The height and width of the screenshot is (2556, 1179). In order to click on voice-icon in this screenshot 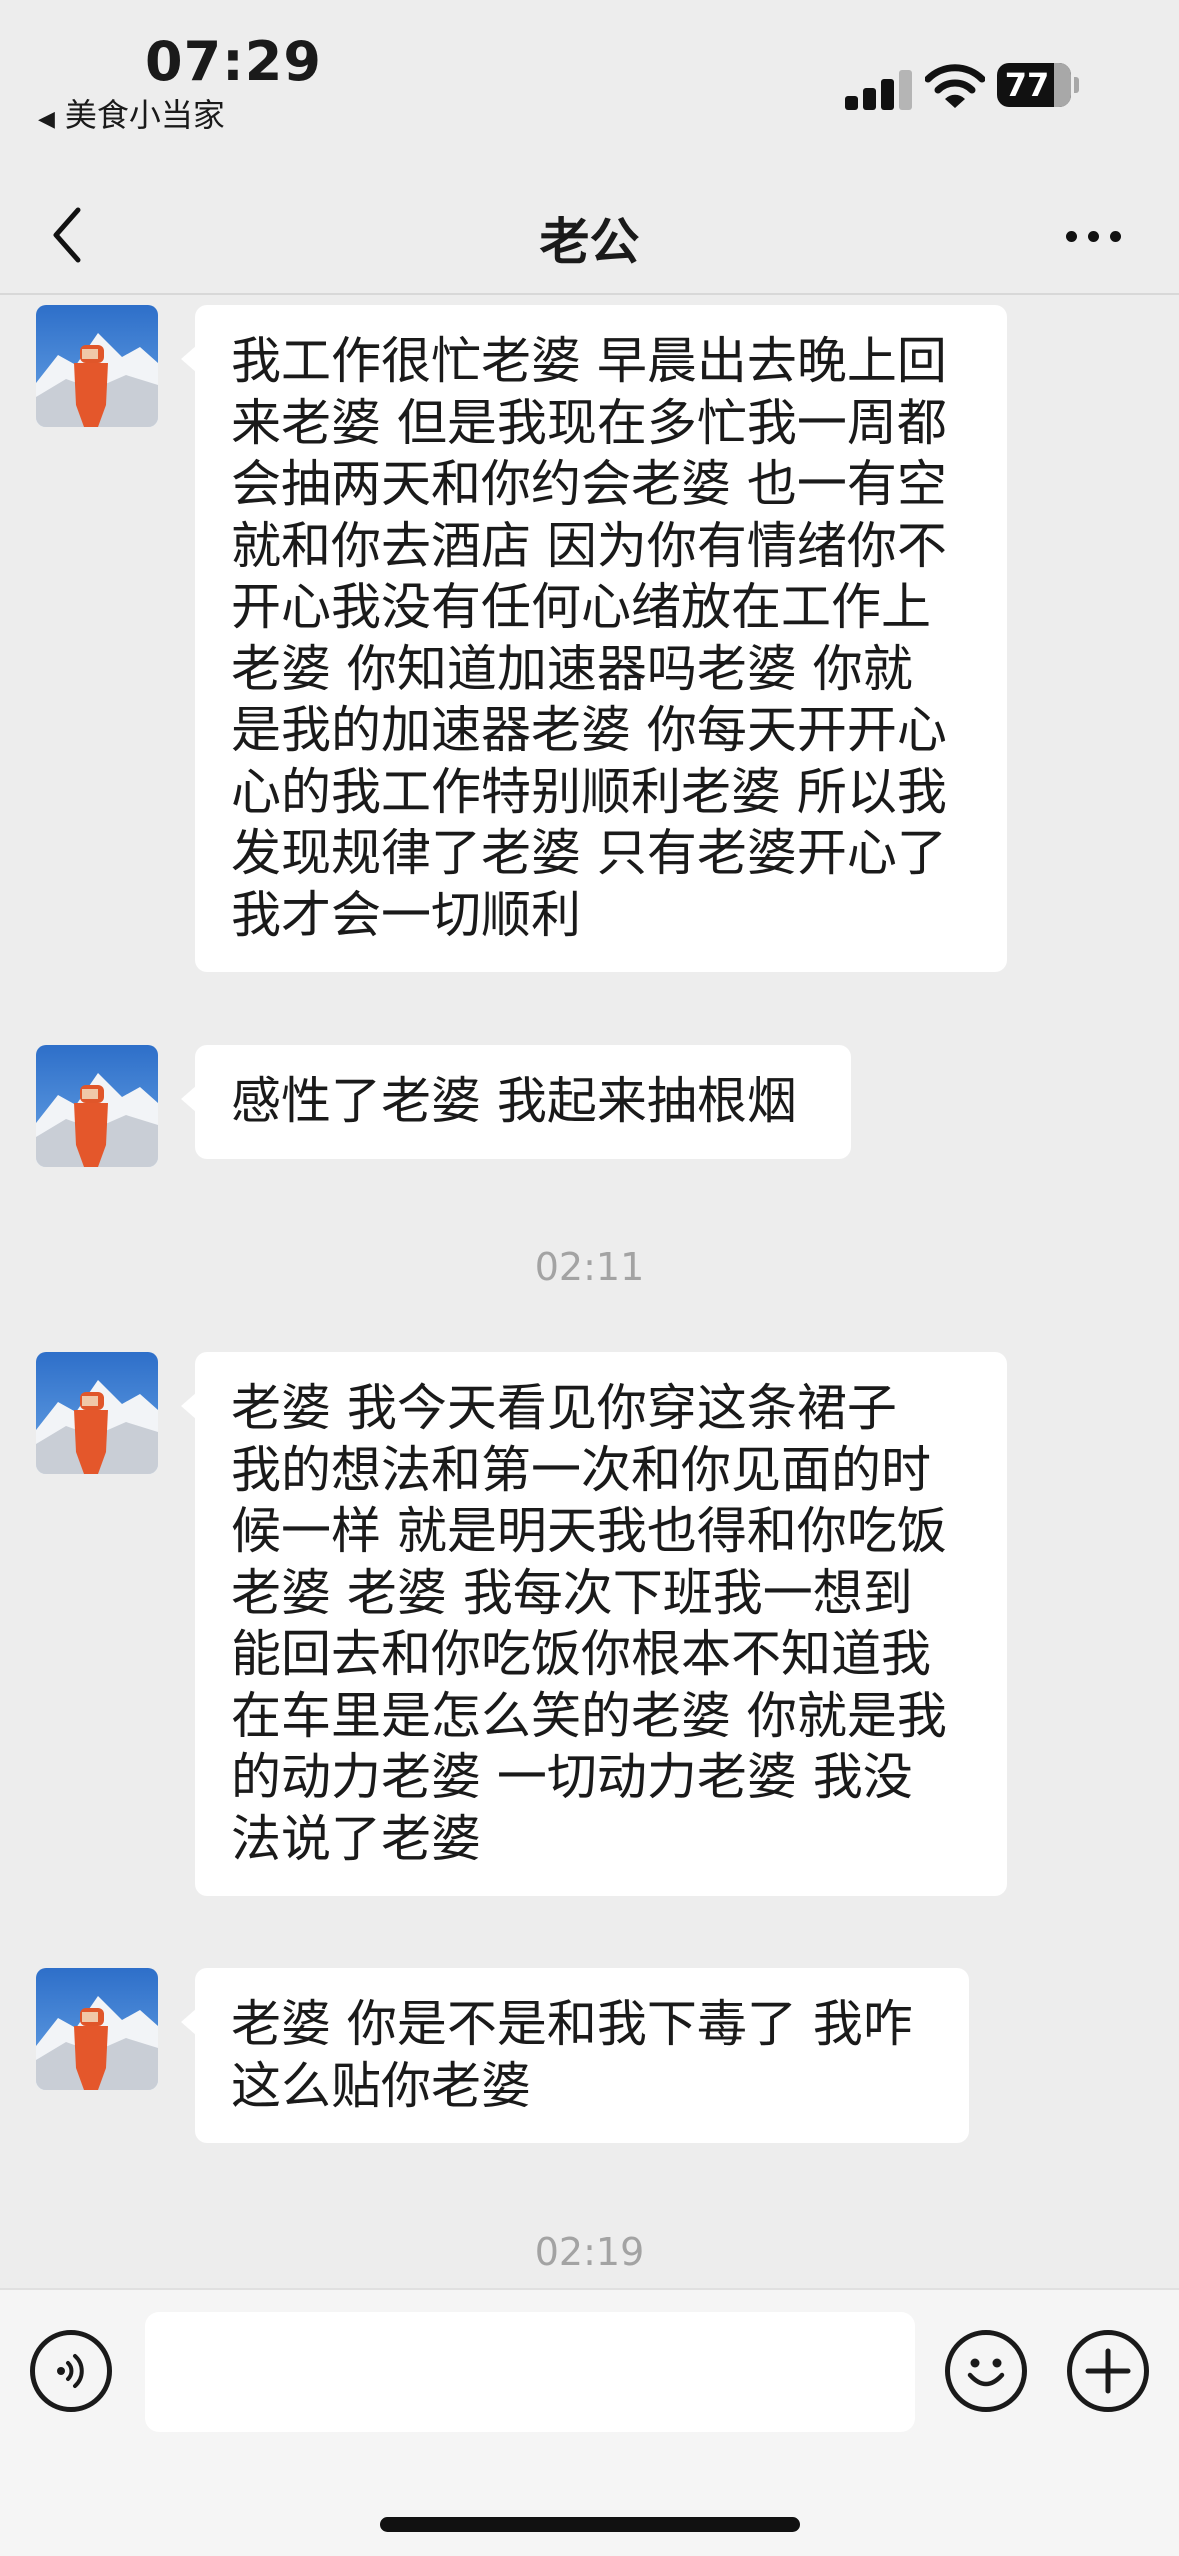, I will do `click(71, 2371)`.